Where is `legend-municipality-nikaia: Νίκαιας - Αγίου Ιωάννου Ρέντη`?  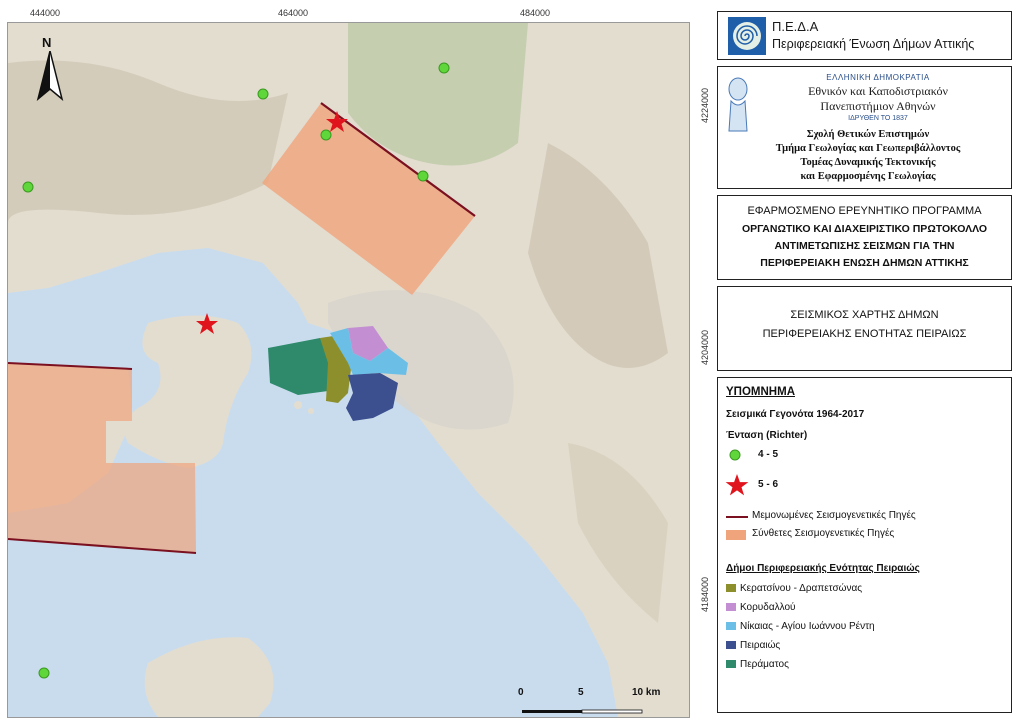
legend-municipality-nikaia: Νίκαιας - Αγίου Ιωάννου Ρέντη is located at coordinates (800, 626).